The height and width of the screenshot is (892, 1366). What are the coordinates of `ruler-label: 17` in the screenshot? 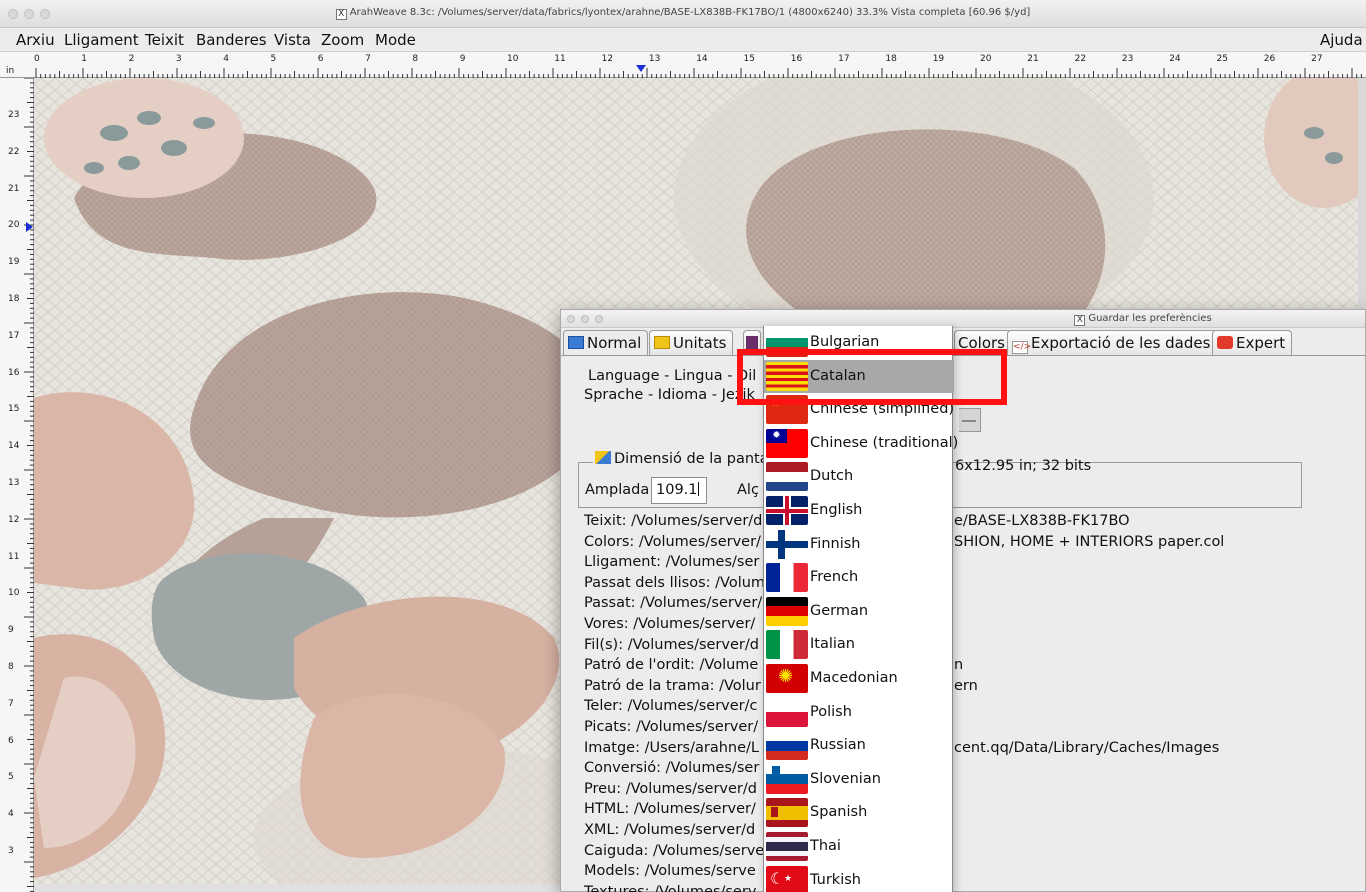 It's located at (844, 59).